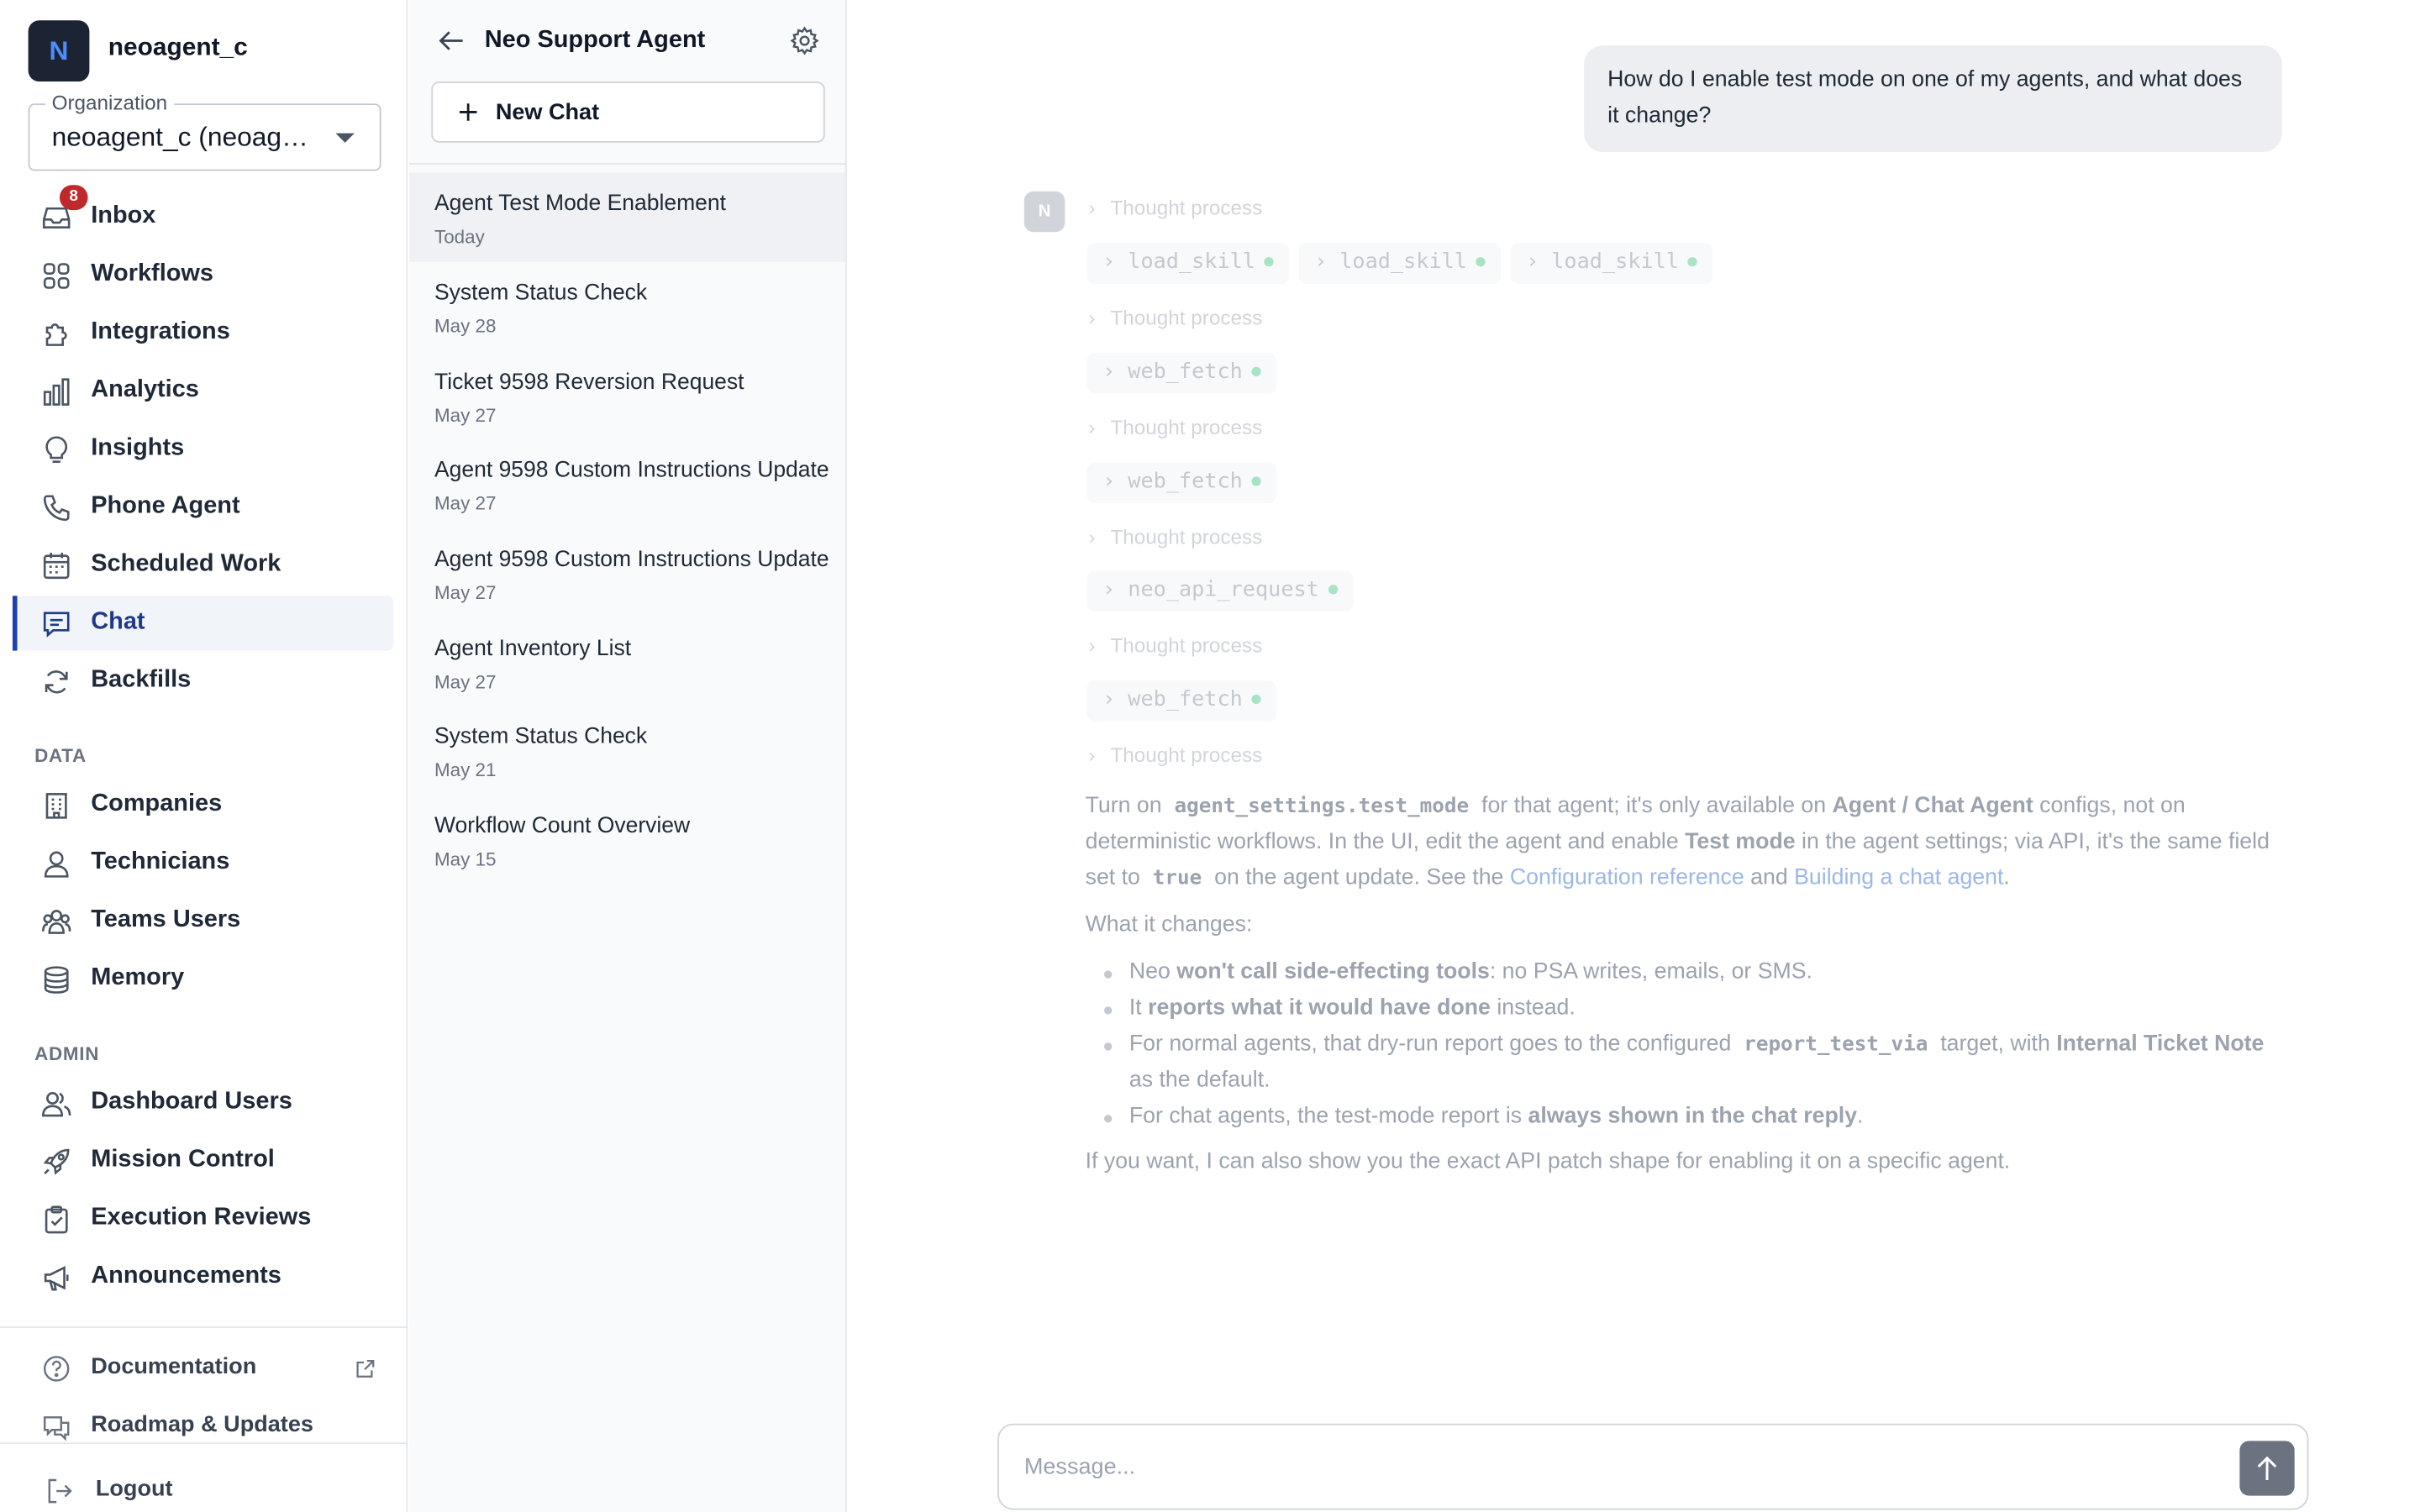 The image size is (2420, 1512). Describe the element at coordinates (1627, 877) in the screenshot. I see `configuration-reference-link: Configuration reference` at that location.